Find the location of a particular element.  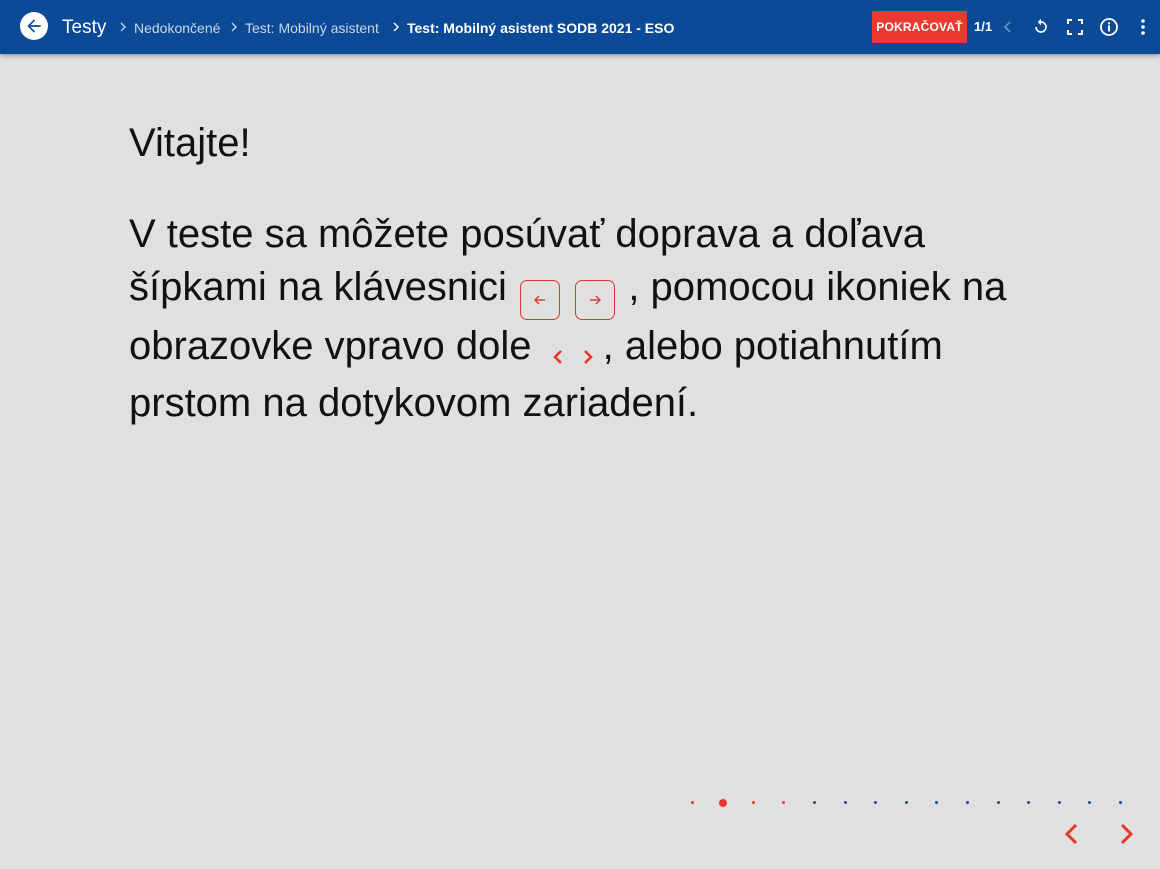

breadcrumb-test-group: Test: Mobilný asistent is located at coordinates (312, 28).